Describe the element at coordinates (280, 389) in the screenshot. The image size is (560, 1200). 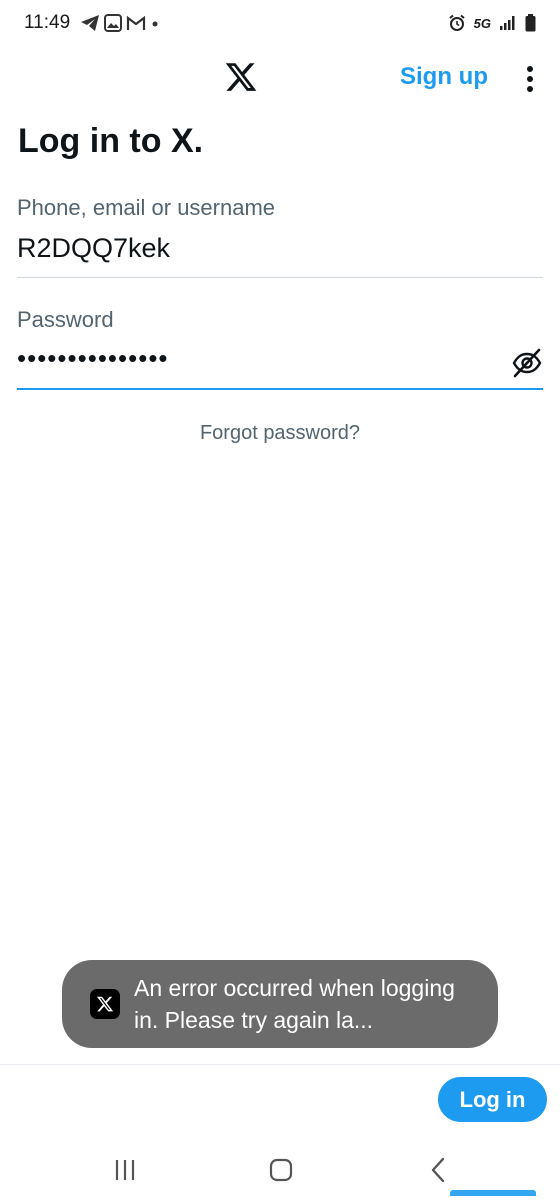
I see `password-underline` at that location.